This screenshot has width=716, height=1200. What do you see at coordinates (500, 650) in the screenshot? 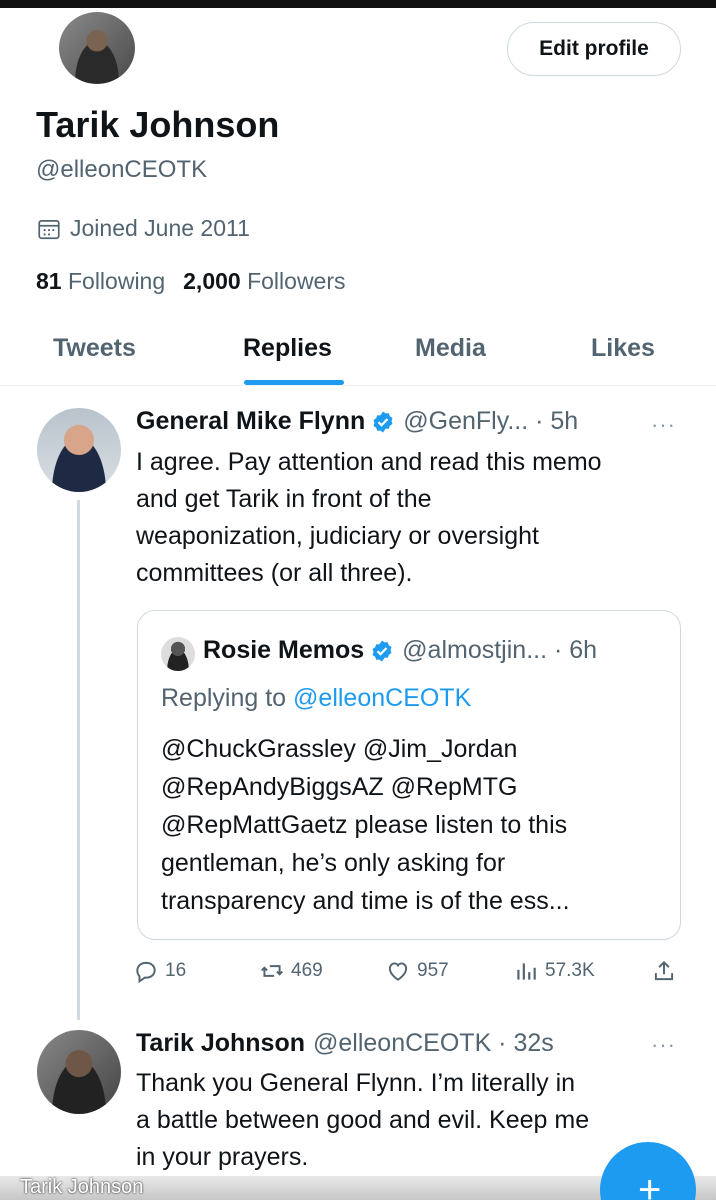
I see `quote-author-meta: @almostjin... · 6h` at bounding box center [500, 650].